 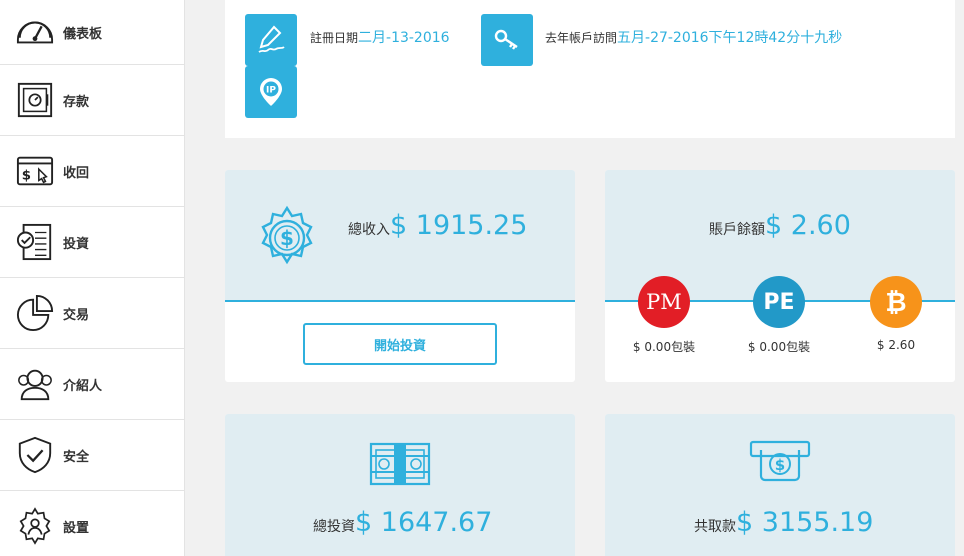 I want to click on shield-check-icon, so click(x=35, y=455).